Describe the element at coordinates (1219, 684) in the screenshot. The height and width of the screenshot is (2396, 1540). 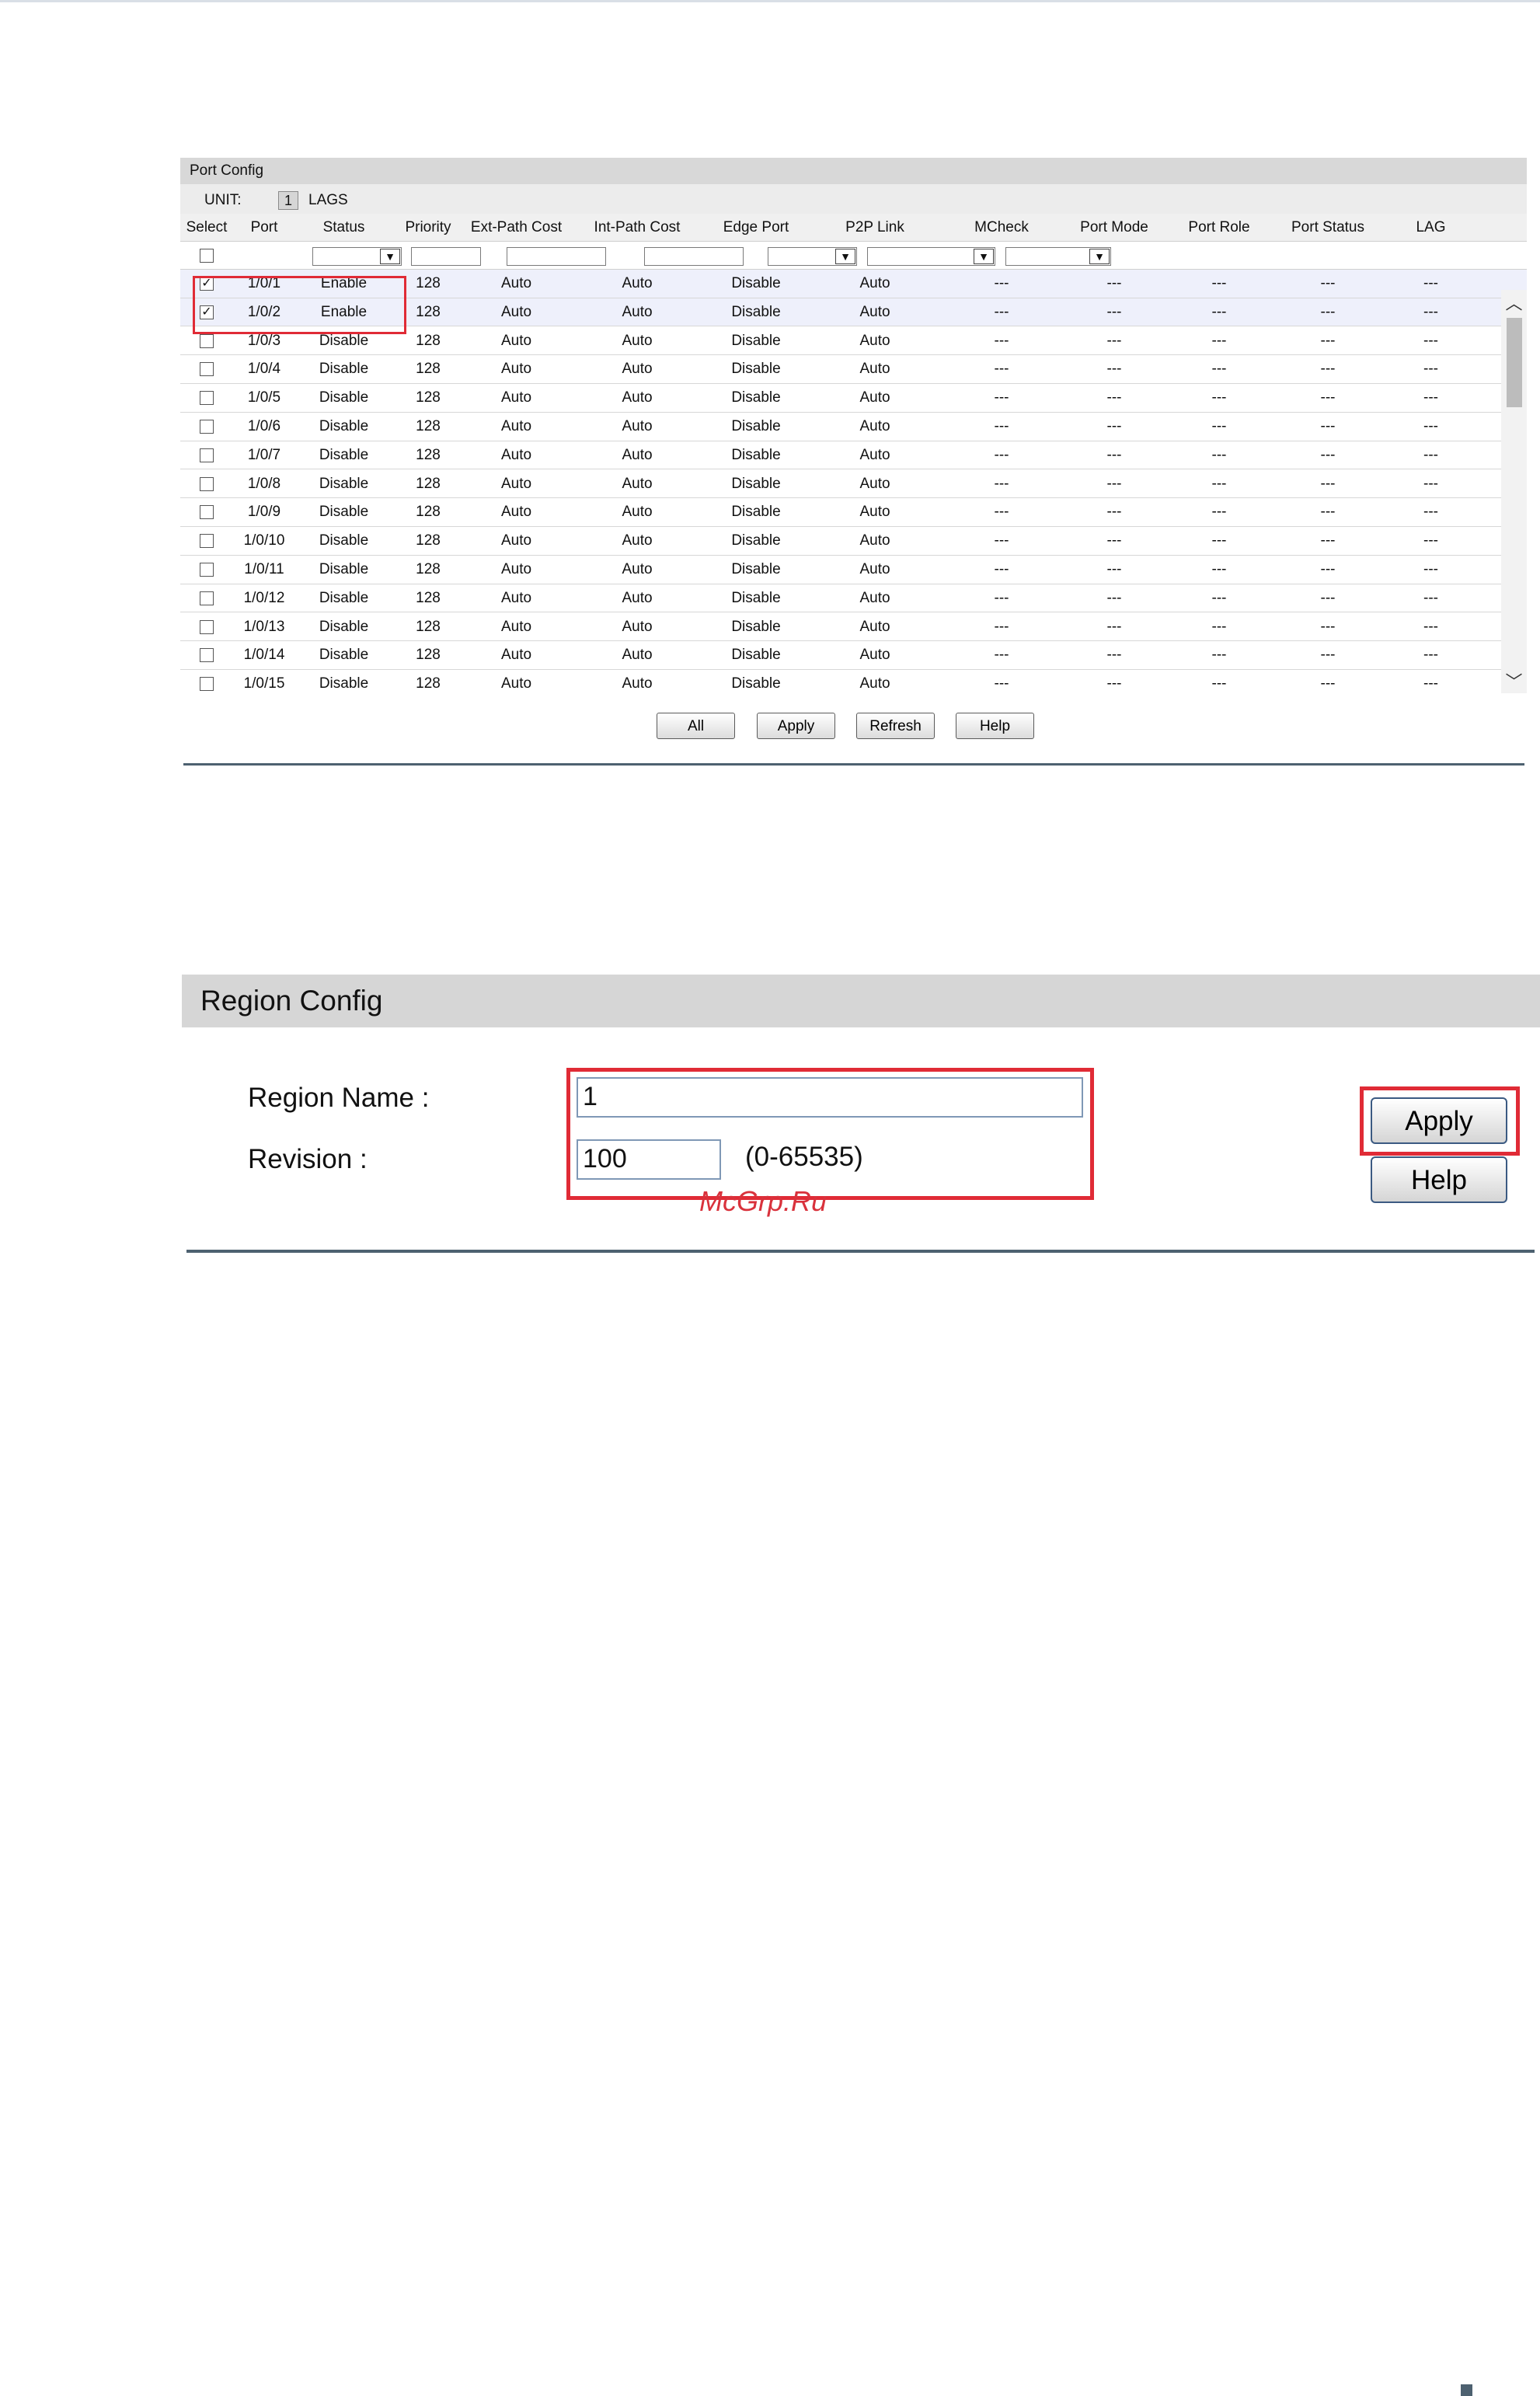
I see `cell-role: ---` at that location.